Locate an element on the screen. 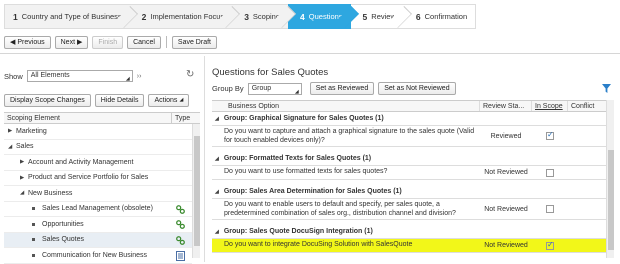  wizard-step-4: 4 Questions is located at coordinates (319, 16).